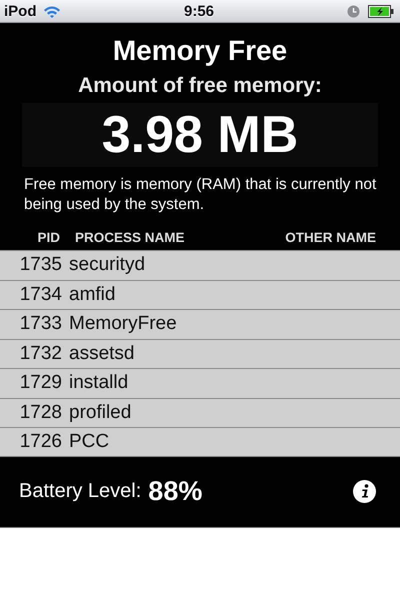 The image size is (400, 600). Describe the element at coordinates (330, 237) in the screenshot. I see `column-header: OTHER NAME` at that location.